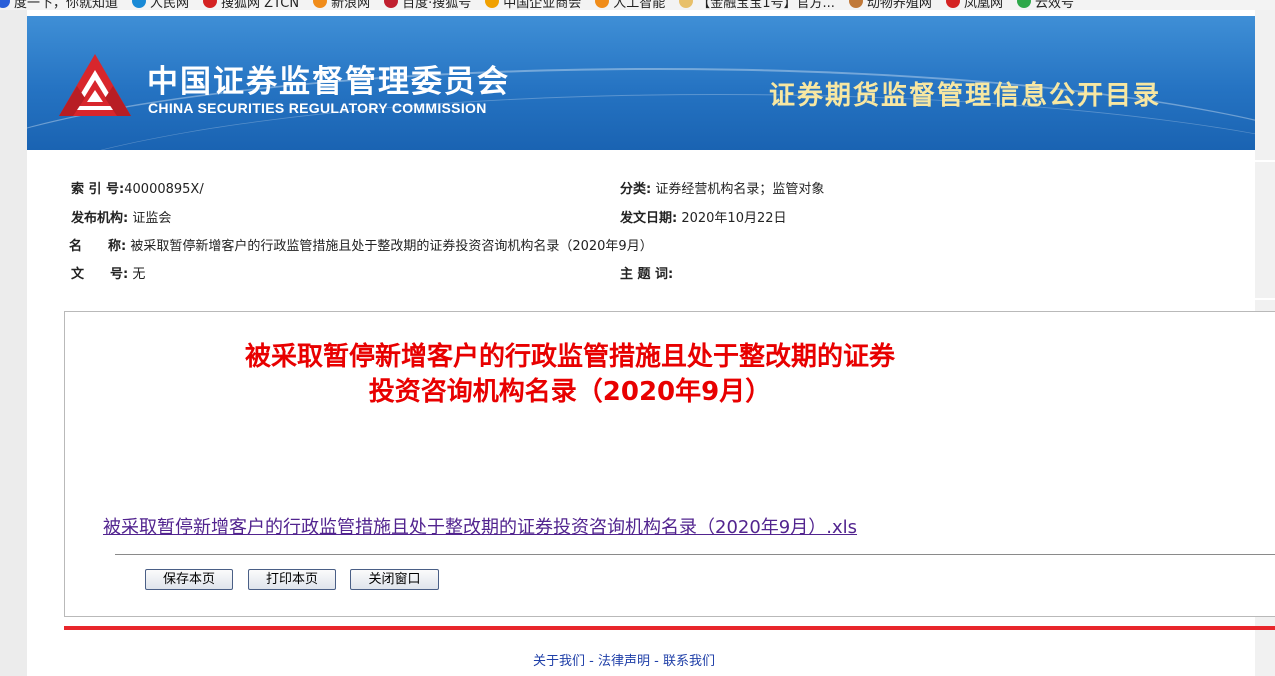  I want to click on bookmark-item: 中国企业商会, so click(533, 5).